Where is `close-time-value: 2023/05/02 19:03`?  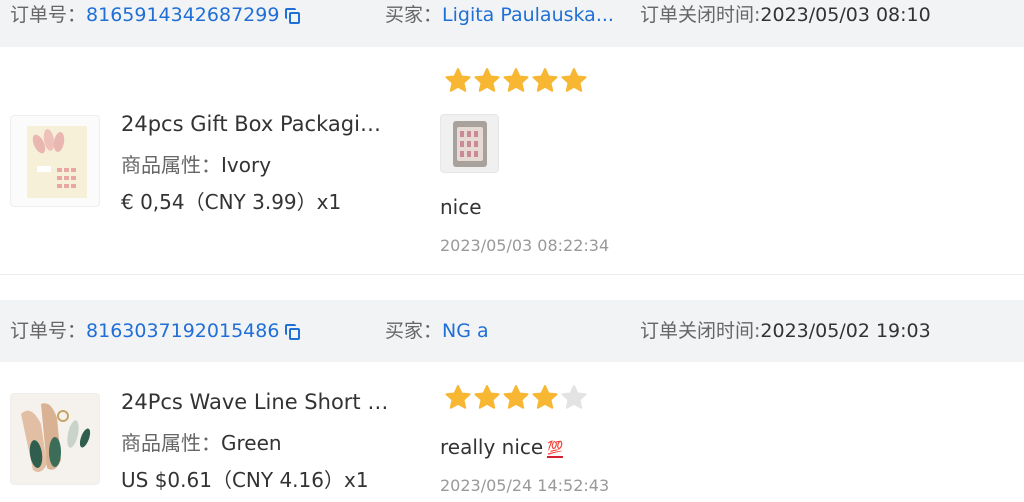 close-time-value: 2023/05/02 19:03 is located at coordinates (845, 331).